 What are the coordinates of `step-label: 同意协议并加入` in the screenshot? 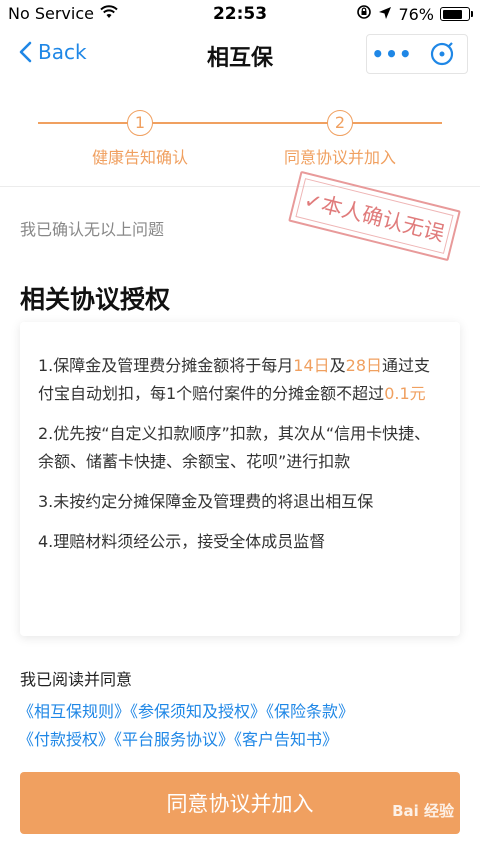 It's located at (339, 157).